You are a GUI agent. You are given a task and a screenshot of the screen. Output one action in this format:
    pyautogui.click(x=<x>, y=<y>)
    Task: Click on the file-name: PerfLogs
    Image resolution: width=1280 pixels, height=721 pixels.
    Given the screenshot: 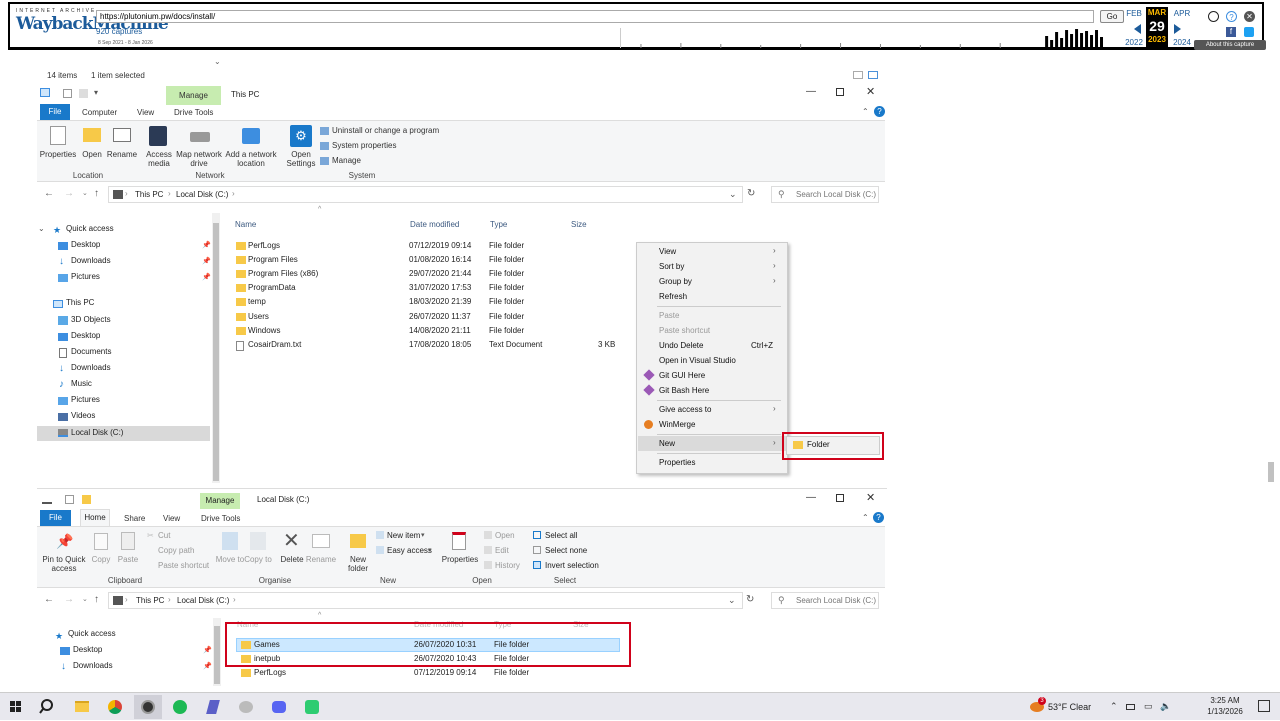 What is the action you would take?
    pyautogui.click(x=264, y=246)
    